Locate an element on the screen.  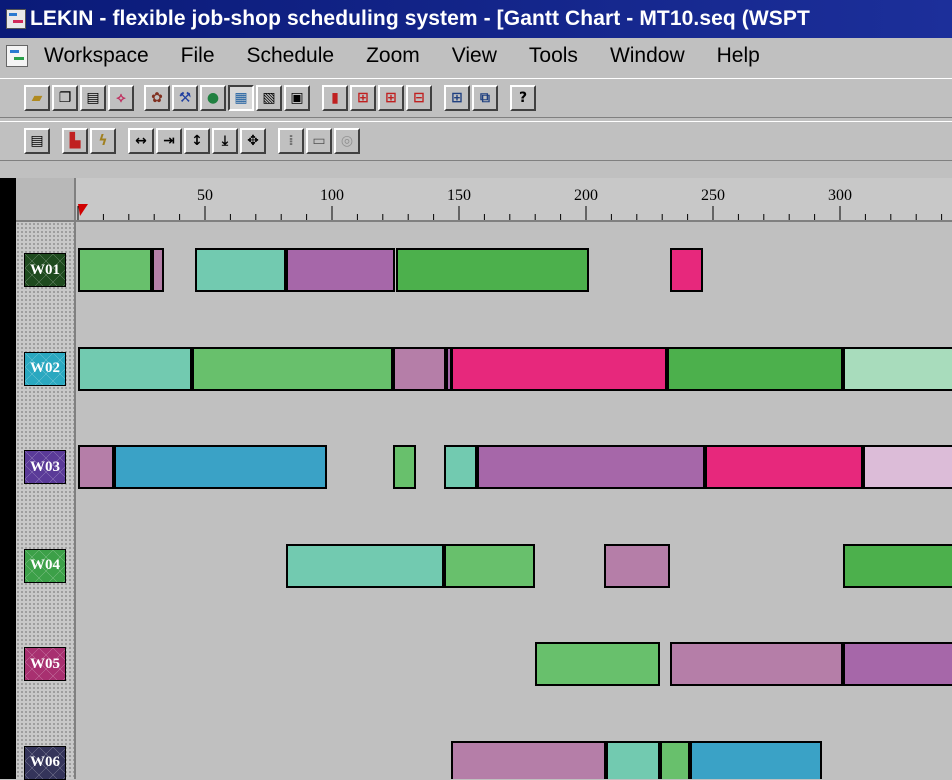
tool-icon: ⚒ is located at coordinates (185, 98).